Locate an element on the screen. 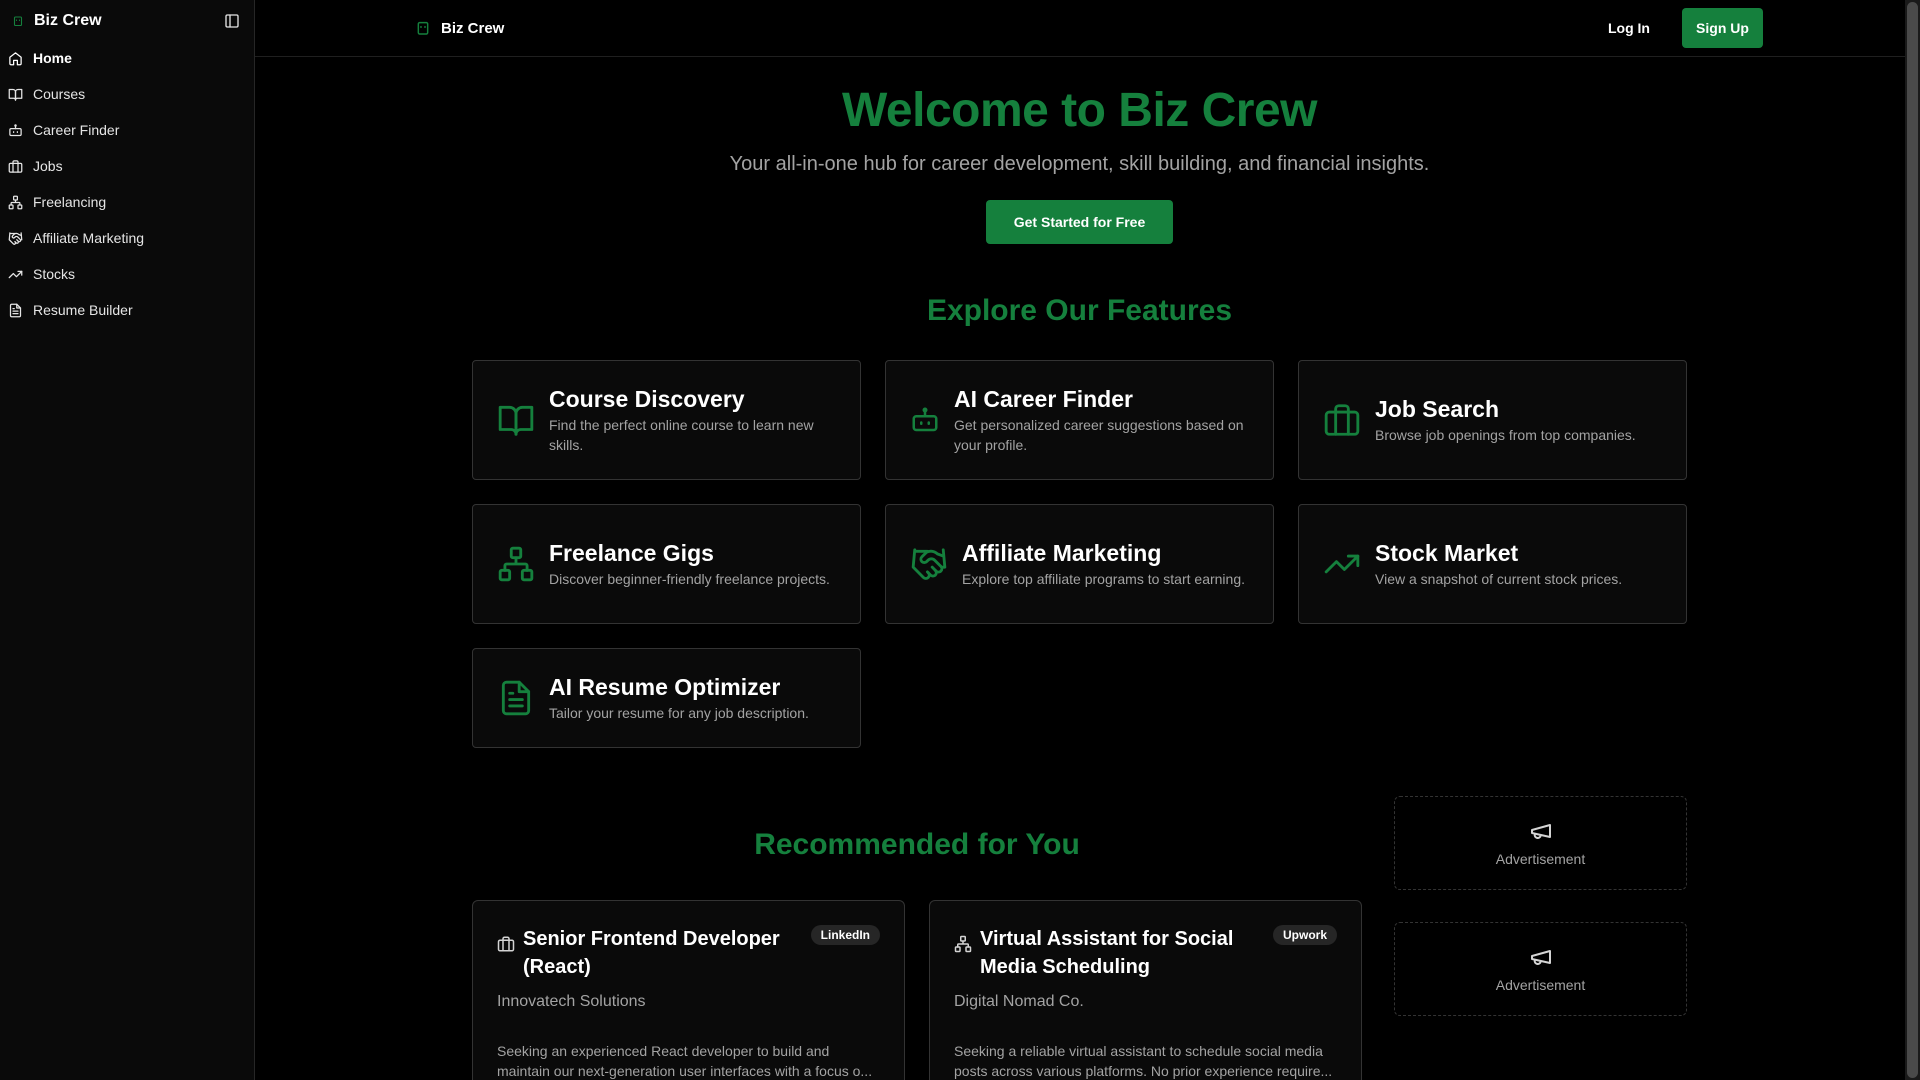 The width and height of the screenshot is (1920, 1080). feature-title: Freelance Gigs is located at coordinates (631, 552).